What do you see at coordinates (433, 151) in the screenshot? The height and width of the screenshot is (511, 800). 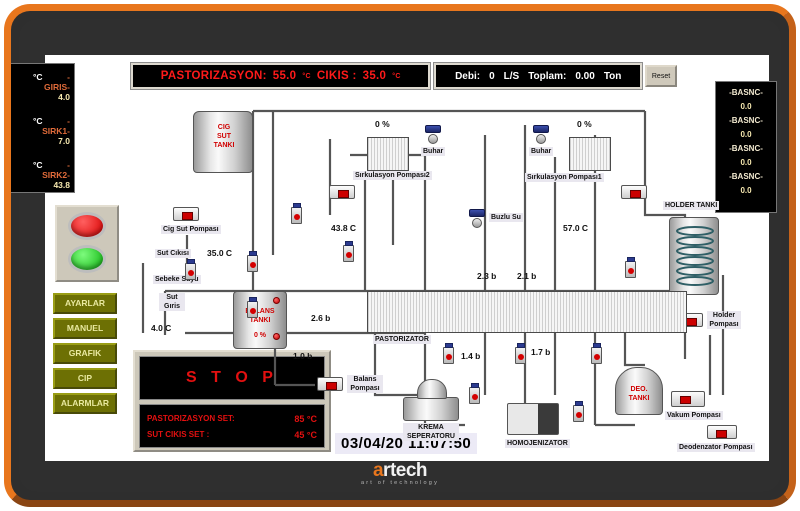 I see `buhar-left-label: Buhar` at bounding box center [433, 151].